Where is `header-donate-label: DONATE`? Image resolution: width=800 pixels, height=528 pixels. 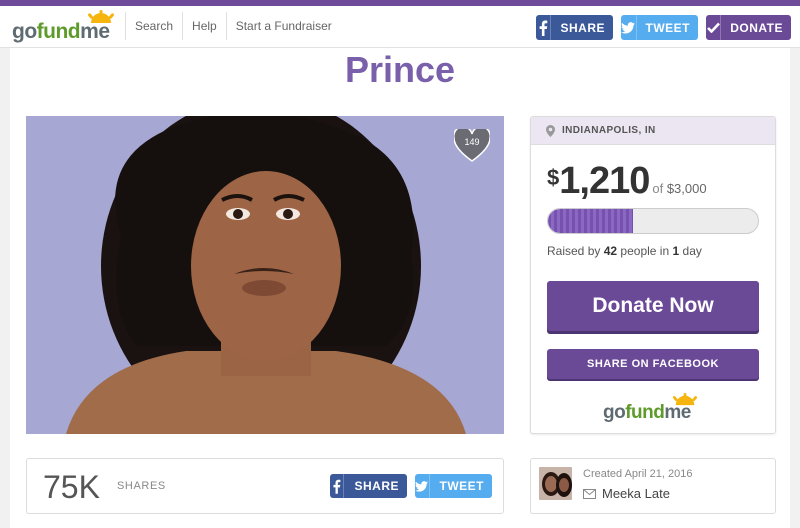
header-donate-label: DONATE is located at coordinates (756, 27).